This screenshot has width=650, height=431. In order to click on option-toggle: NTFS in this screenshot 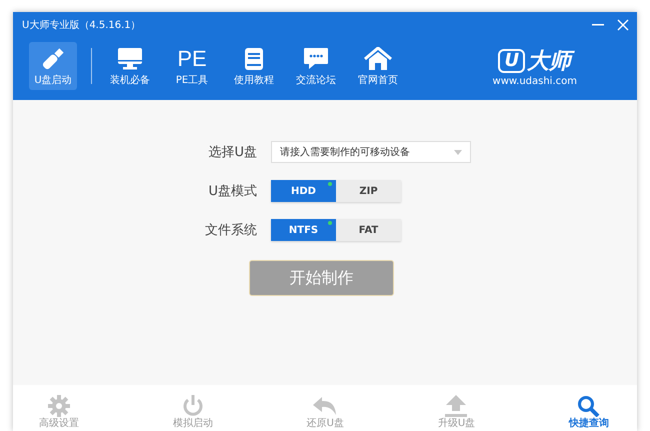, I will do `click(303, 230)`.